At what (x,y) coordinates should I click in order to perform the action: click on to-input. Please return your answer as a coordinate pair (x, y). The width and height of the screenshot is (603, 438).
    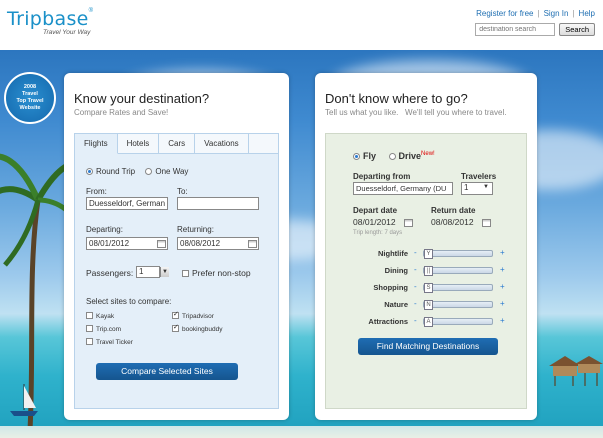
    Looking at the image, I should click on (218, 203).